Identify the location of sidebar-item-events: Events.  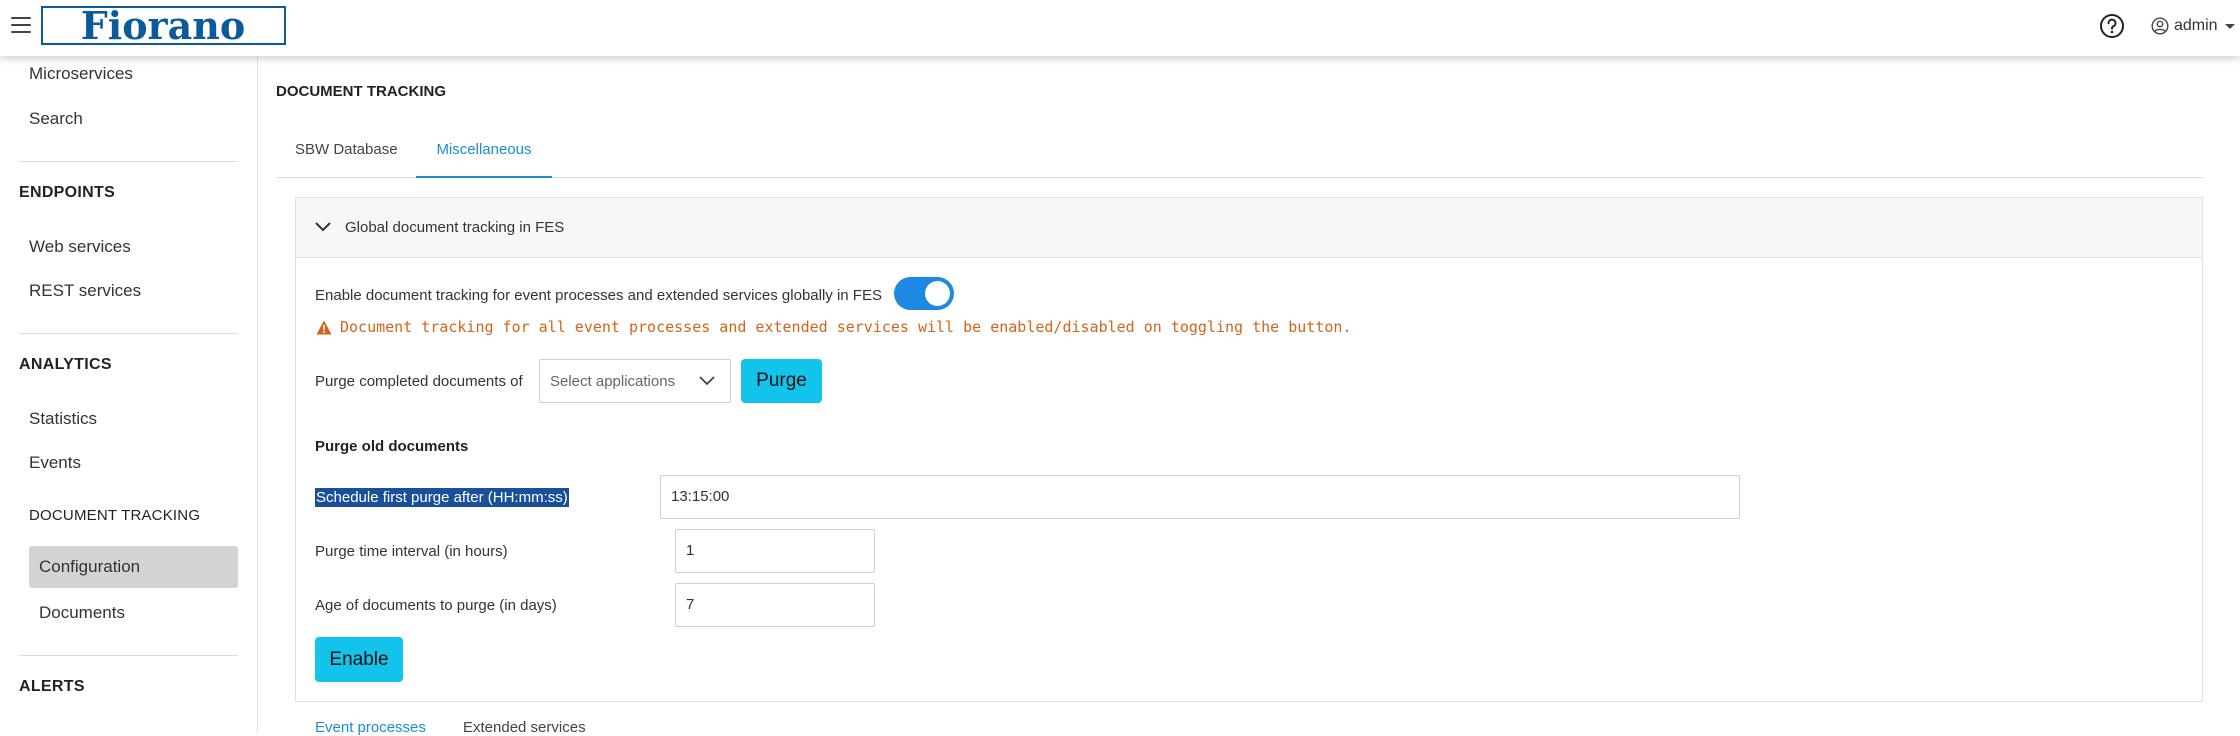
(55, 463).